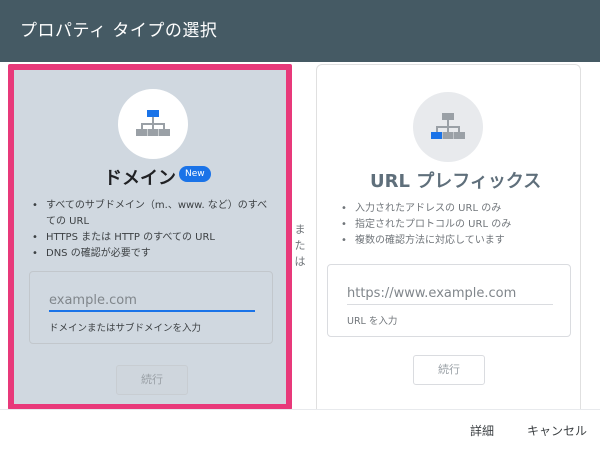 The width and height of the screenshot is (600, 451). Describe the element at coordinates (450, 294) in the screenshot. I see `url-input` at that location.